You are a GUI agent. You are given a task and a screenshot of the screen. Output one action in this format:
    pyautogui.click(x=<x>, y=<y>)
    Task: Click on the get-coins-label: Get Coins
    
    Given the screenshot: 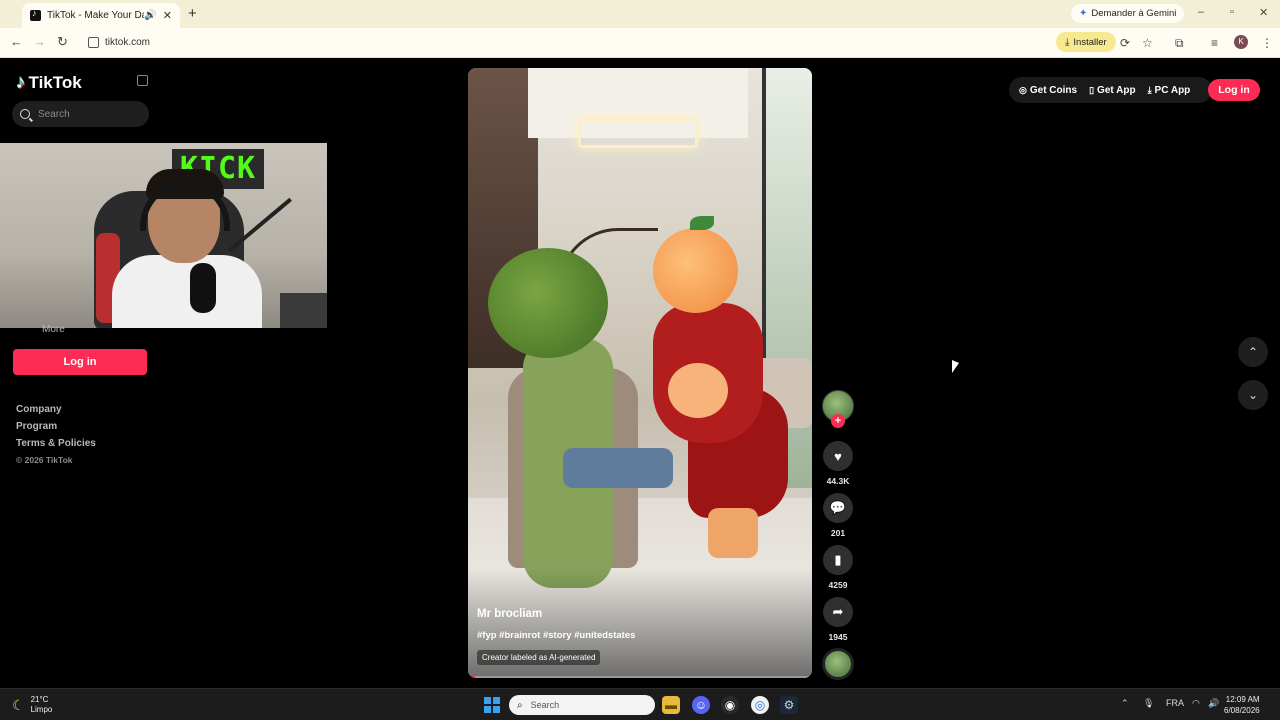 What is the action you would take?
    pyautogui.click(x=1053, y=90)
    